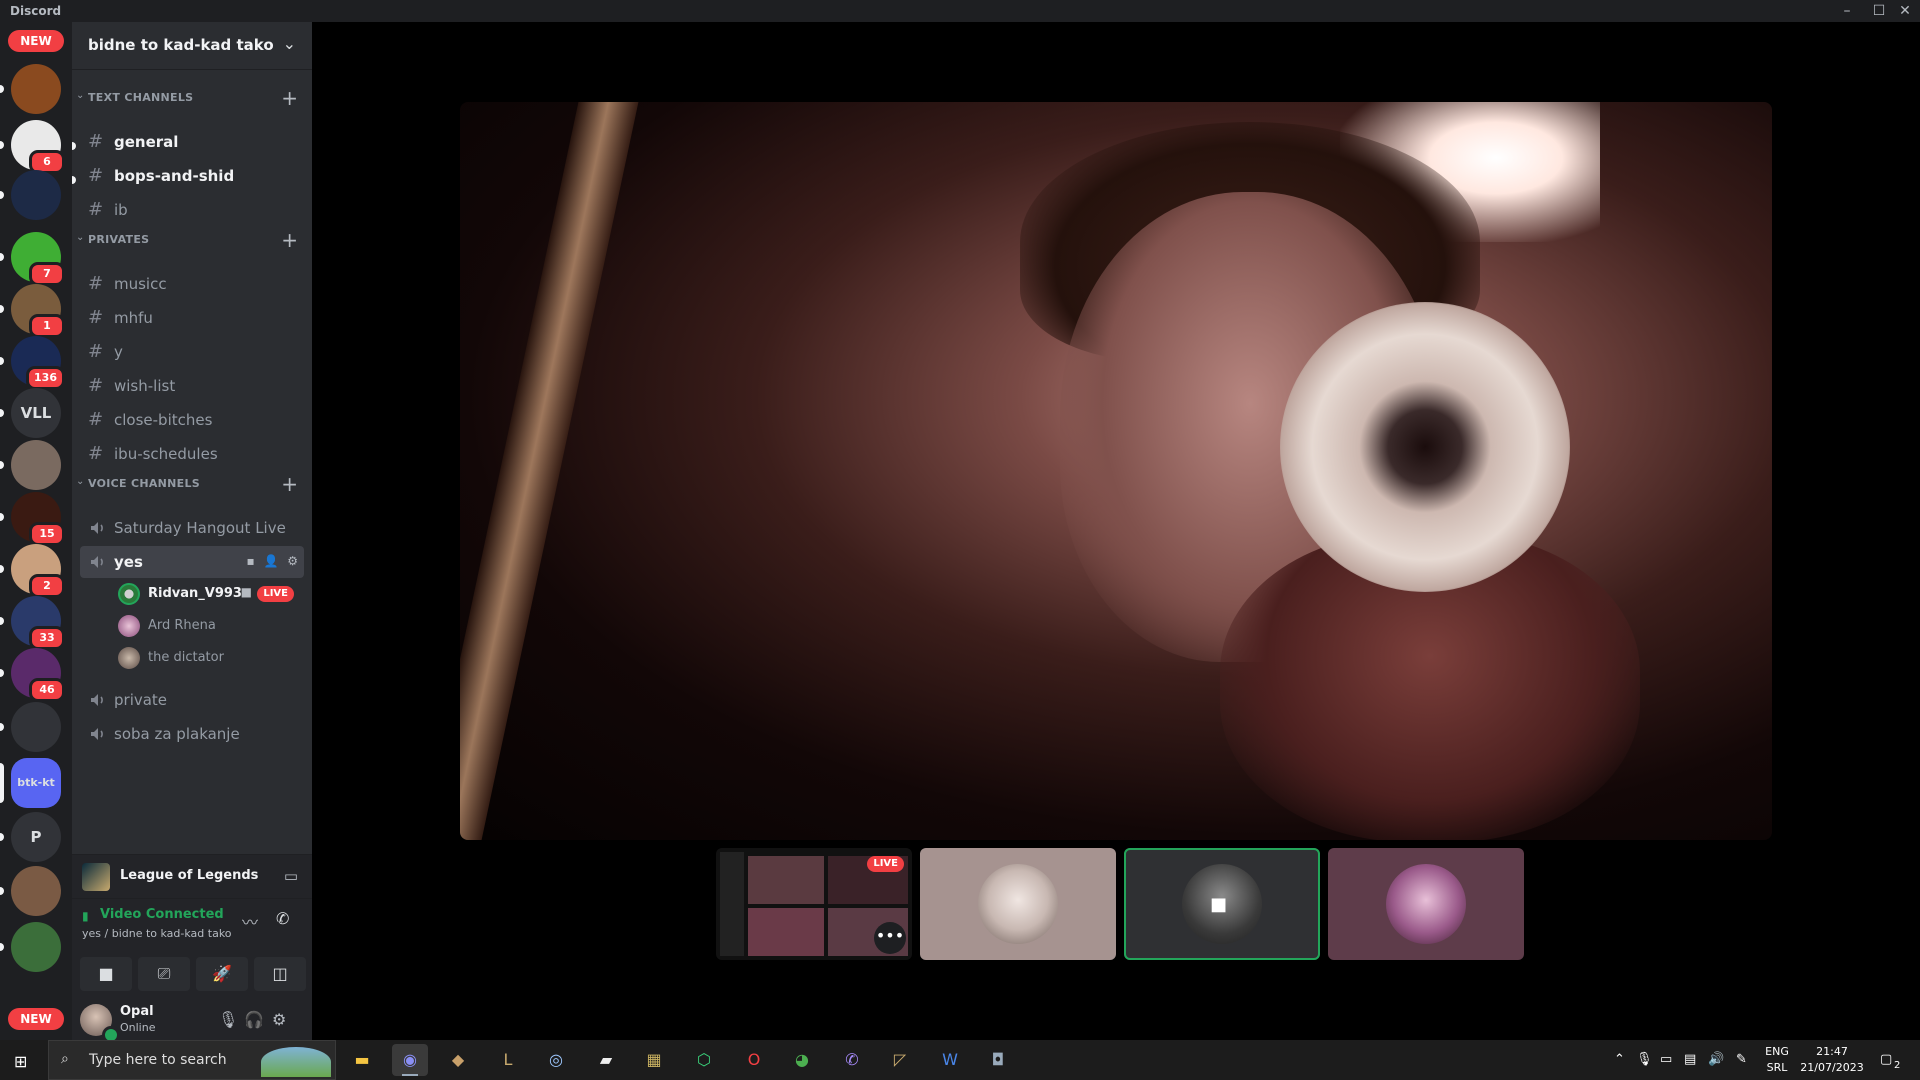 Image resolution: width=1920 pixels, height=1080 pixels. What do you see at coordinates (85, 916) in the screenshot?
I see `signal-bars-icon: ▮` at bounding box center [85, 916].